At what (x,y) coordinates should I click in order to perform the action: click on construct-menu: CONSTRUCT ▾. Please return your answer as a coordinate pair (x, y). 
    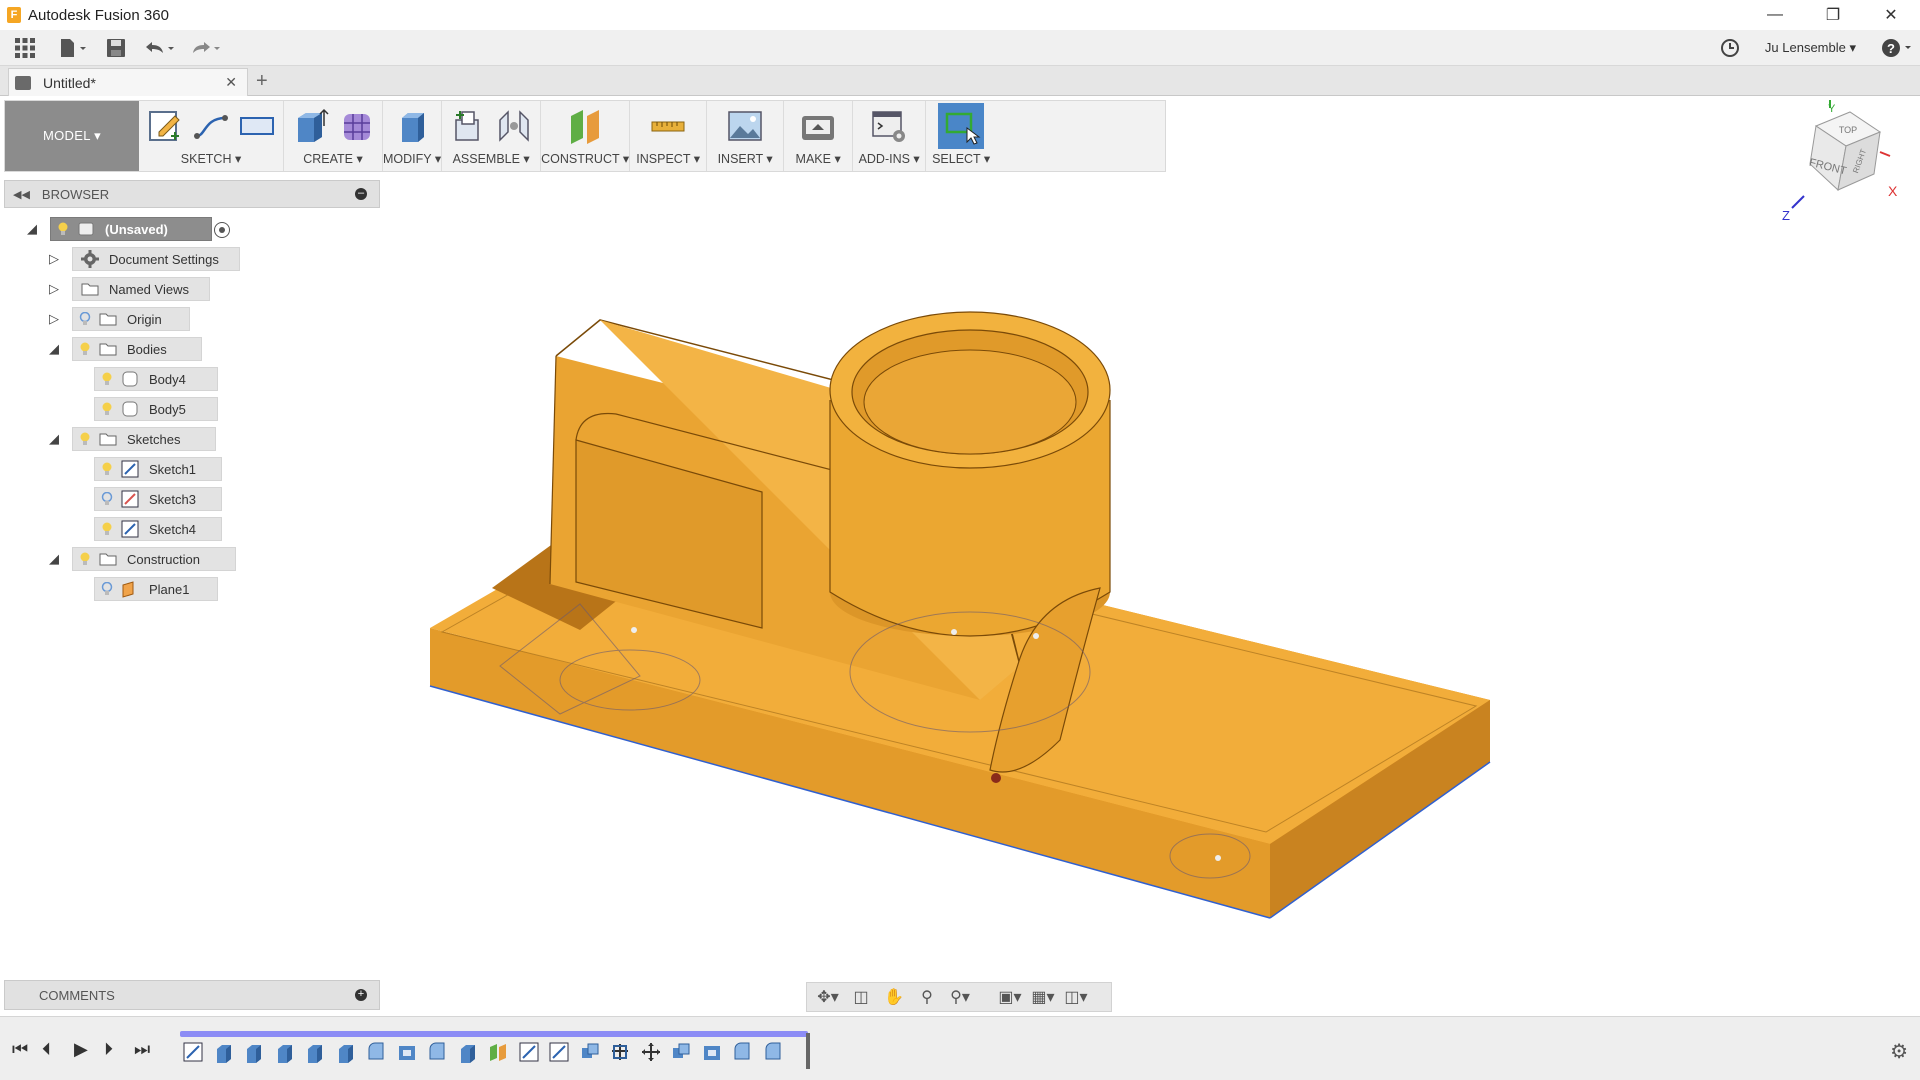
    Looking at the image, I should click on (585, 160).